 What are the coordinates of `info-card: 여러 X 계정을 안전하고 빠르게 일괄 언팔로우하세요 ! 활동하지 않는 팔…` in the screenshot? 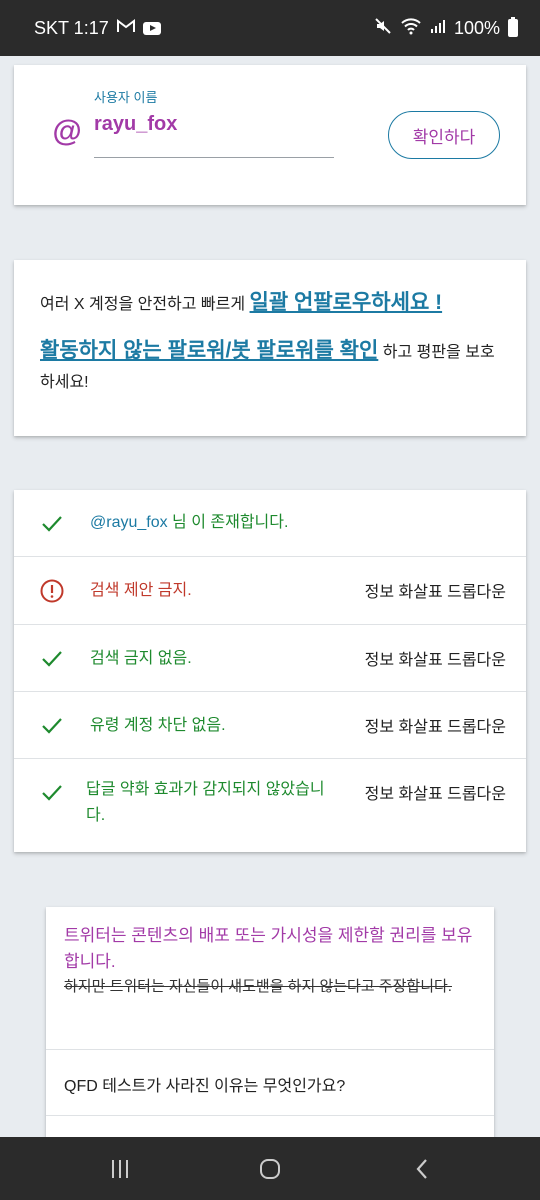 It's located at (270, 348).